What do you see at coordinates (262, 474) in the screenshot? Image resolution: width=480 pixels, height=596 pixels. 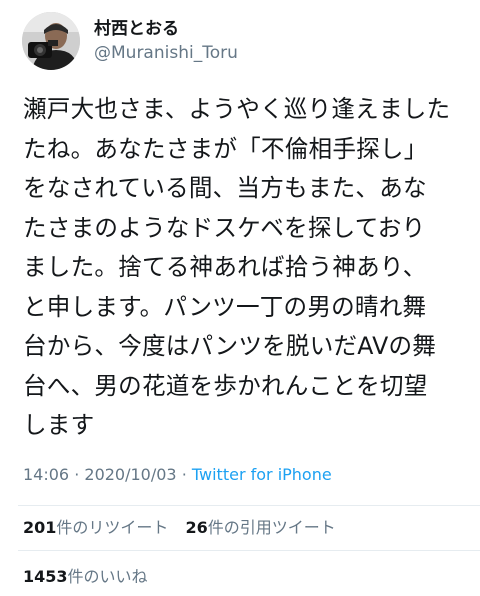 I see `tweet-source-link: Twitter for iPhone` at bounding box center [262, 474].